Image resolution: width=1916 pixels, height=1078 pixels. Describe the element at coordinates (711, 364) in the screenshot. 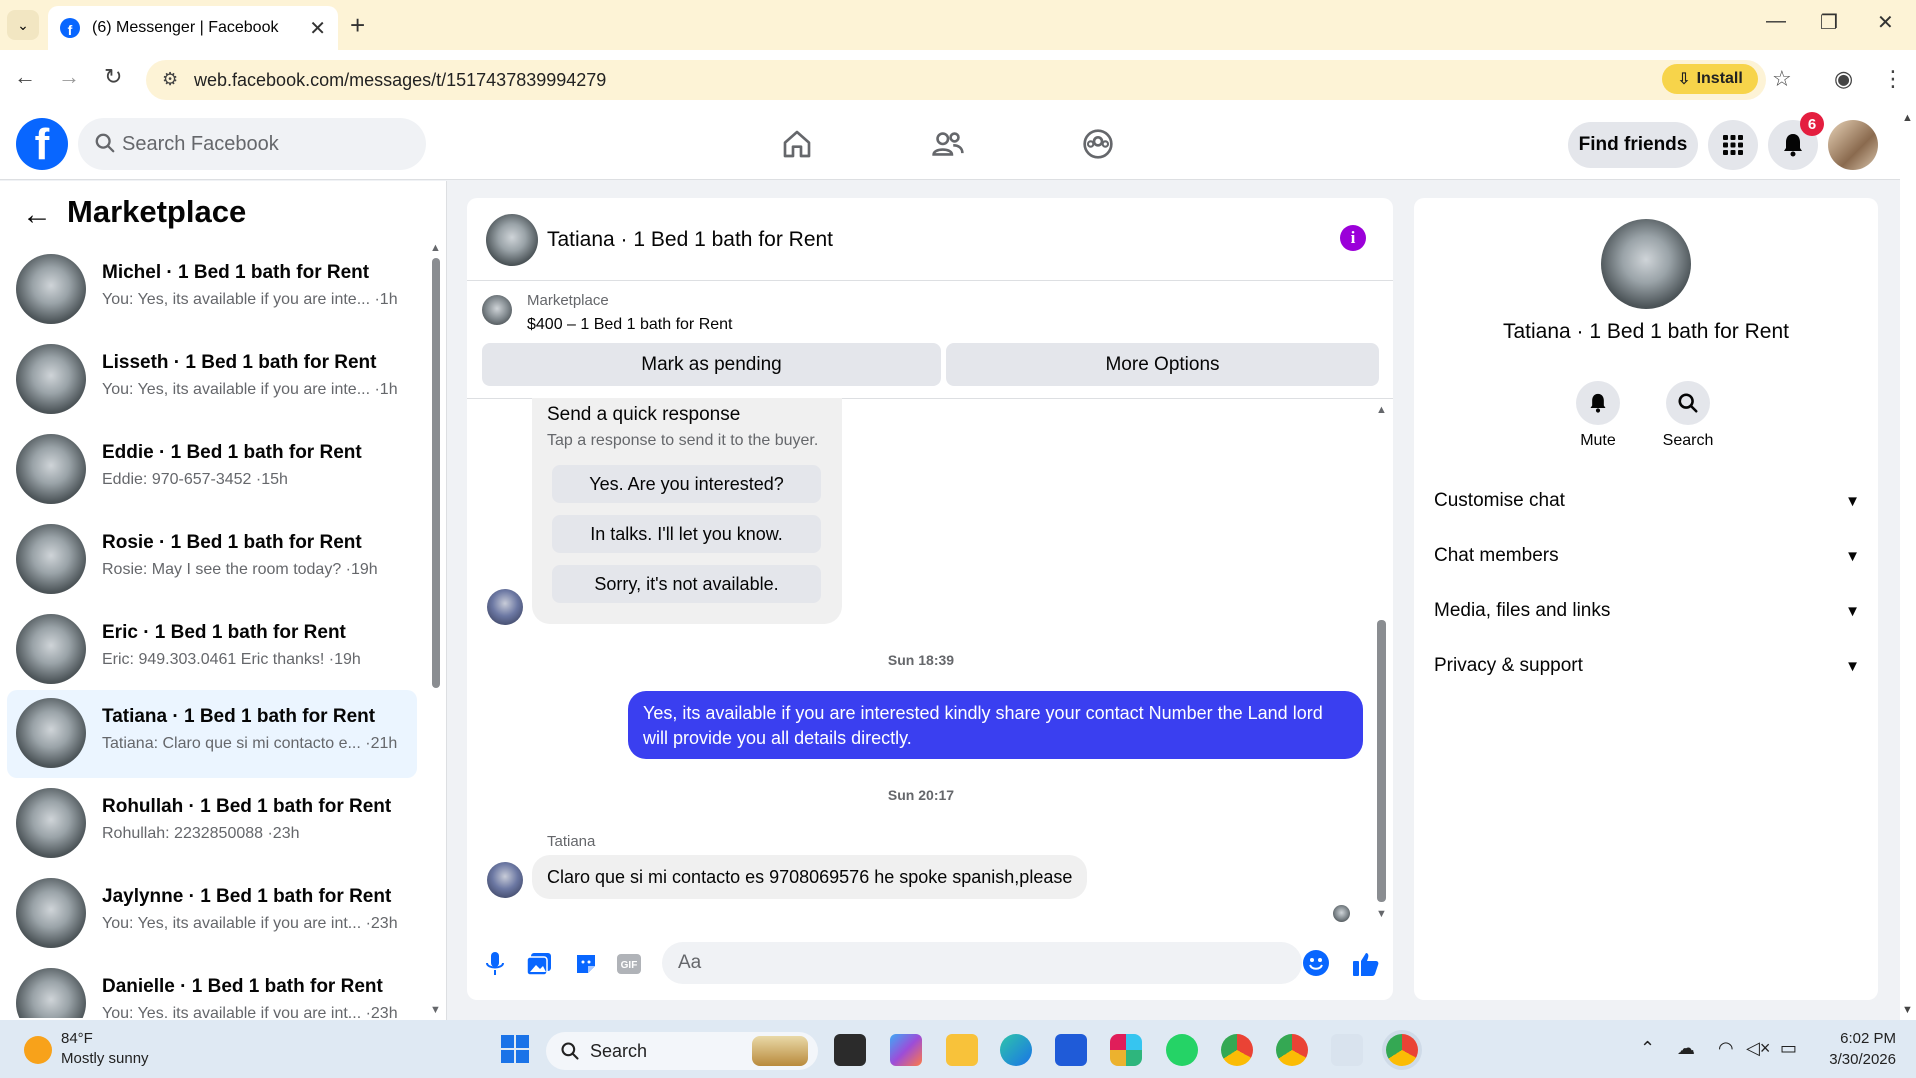

I see `mark-as-pending-button: Mark as pending` at that location.